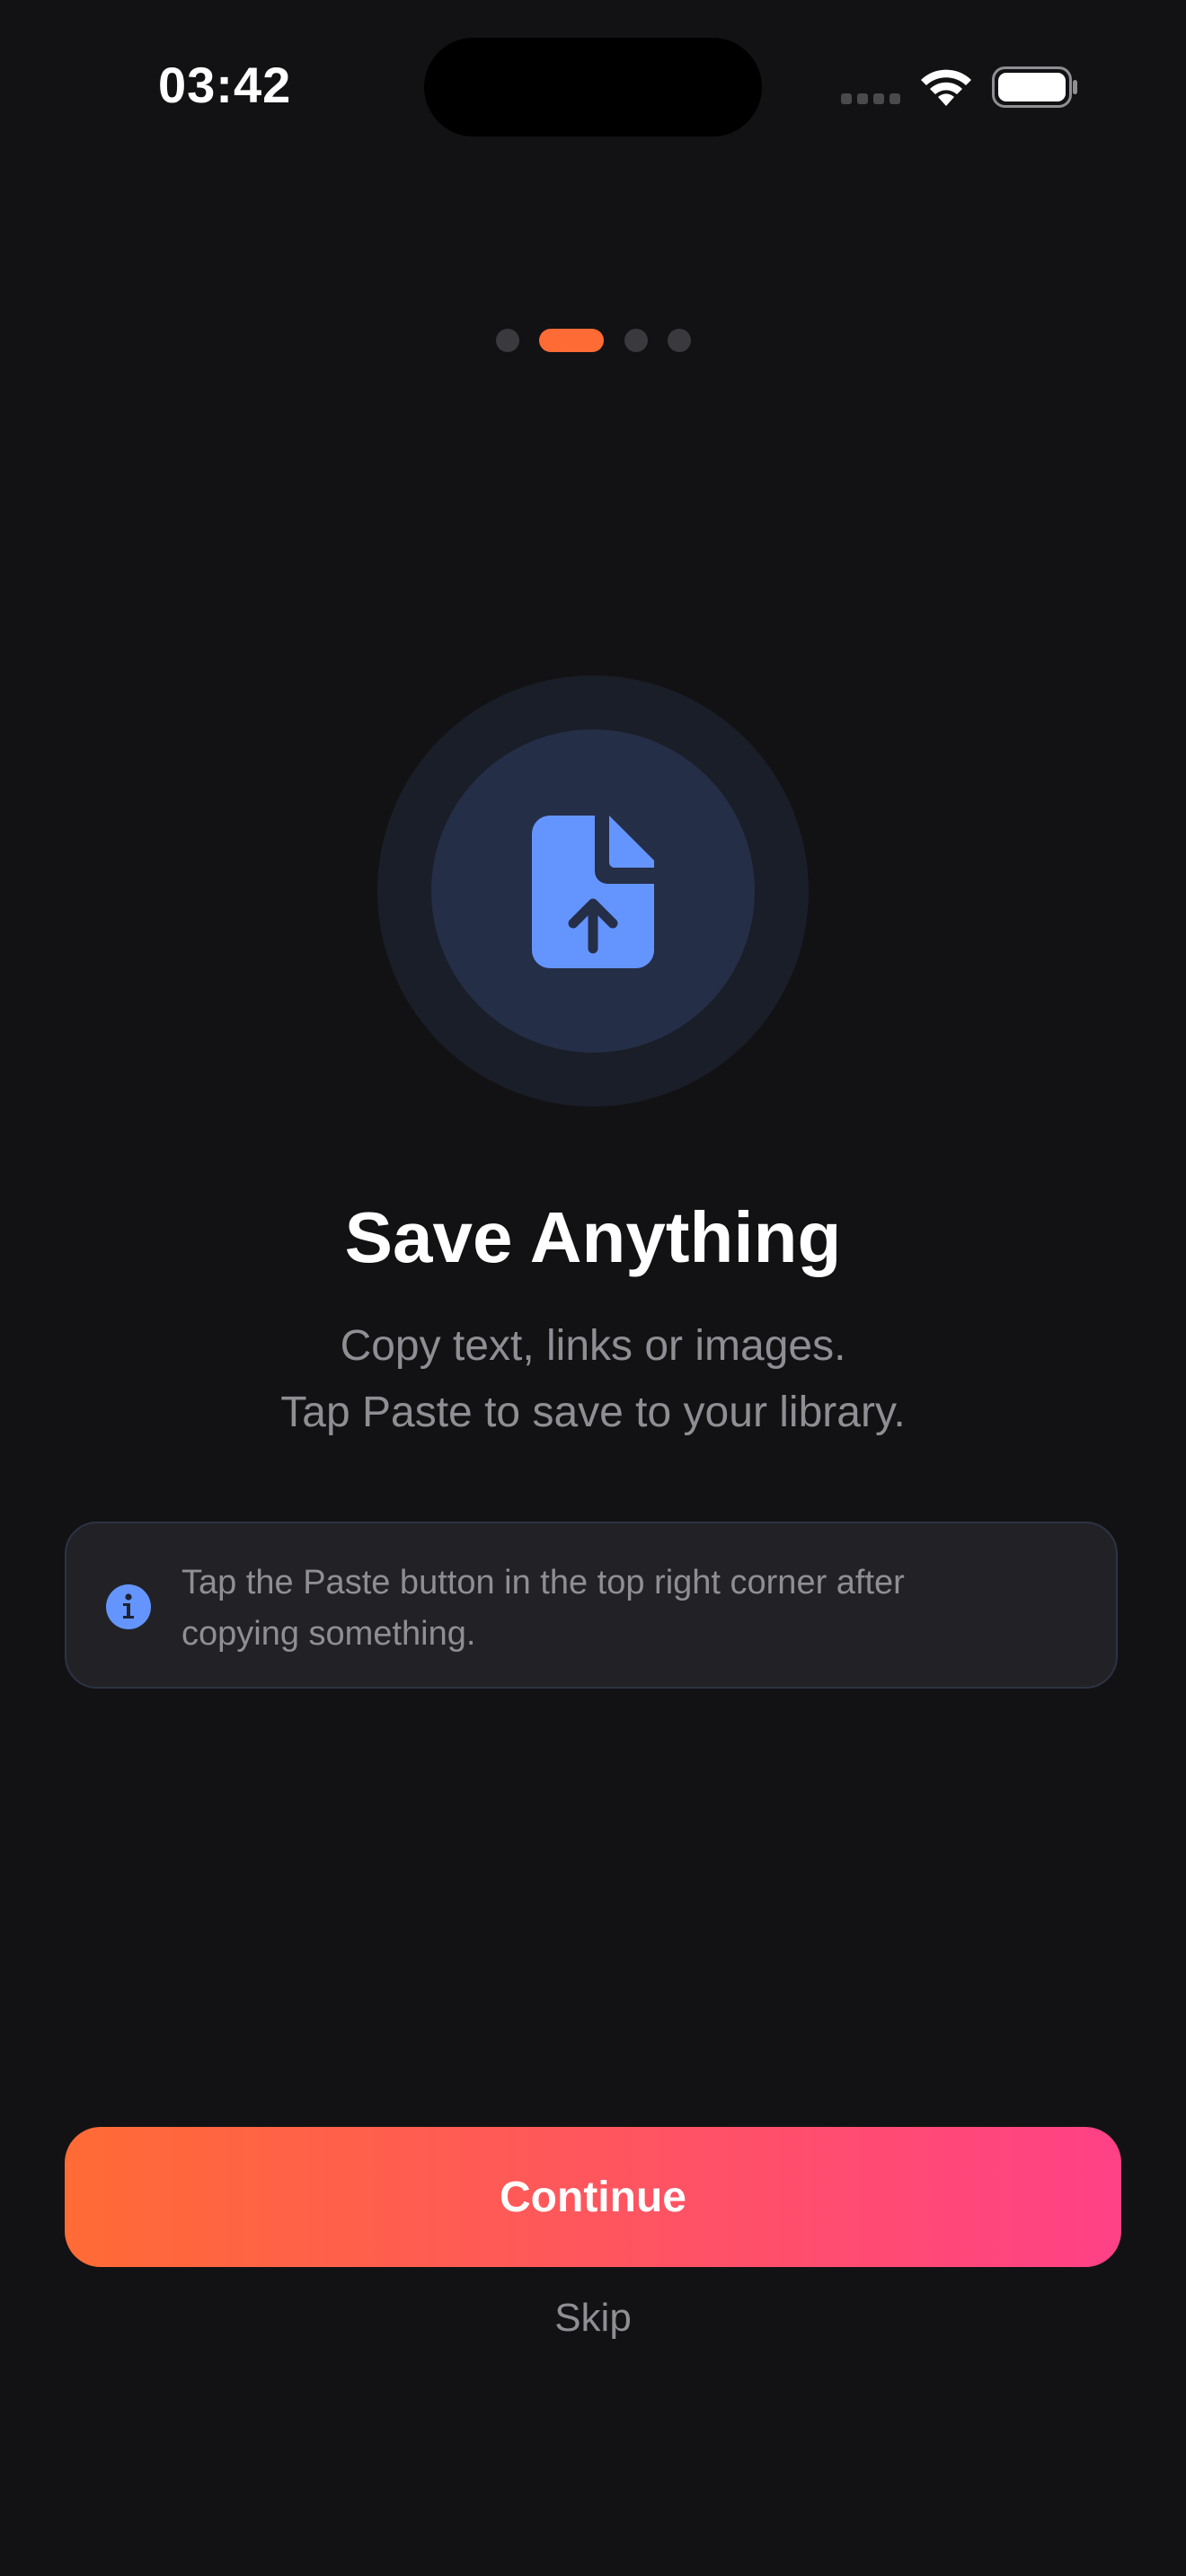 The image size is (1186, 2576). I want to click on subtitle-line-1: Copy text, links or images., so click(593, 1346).